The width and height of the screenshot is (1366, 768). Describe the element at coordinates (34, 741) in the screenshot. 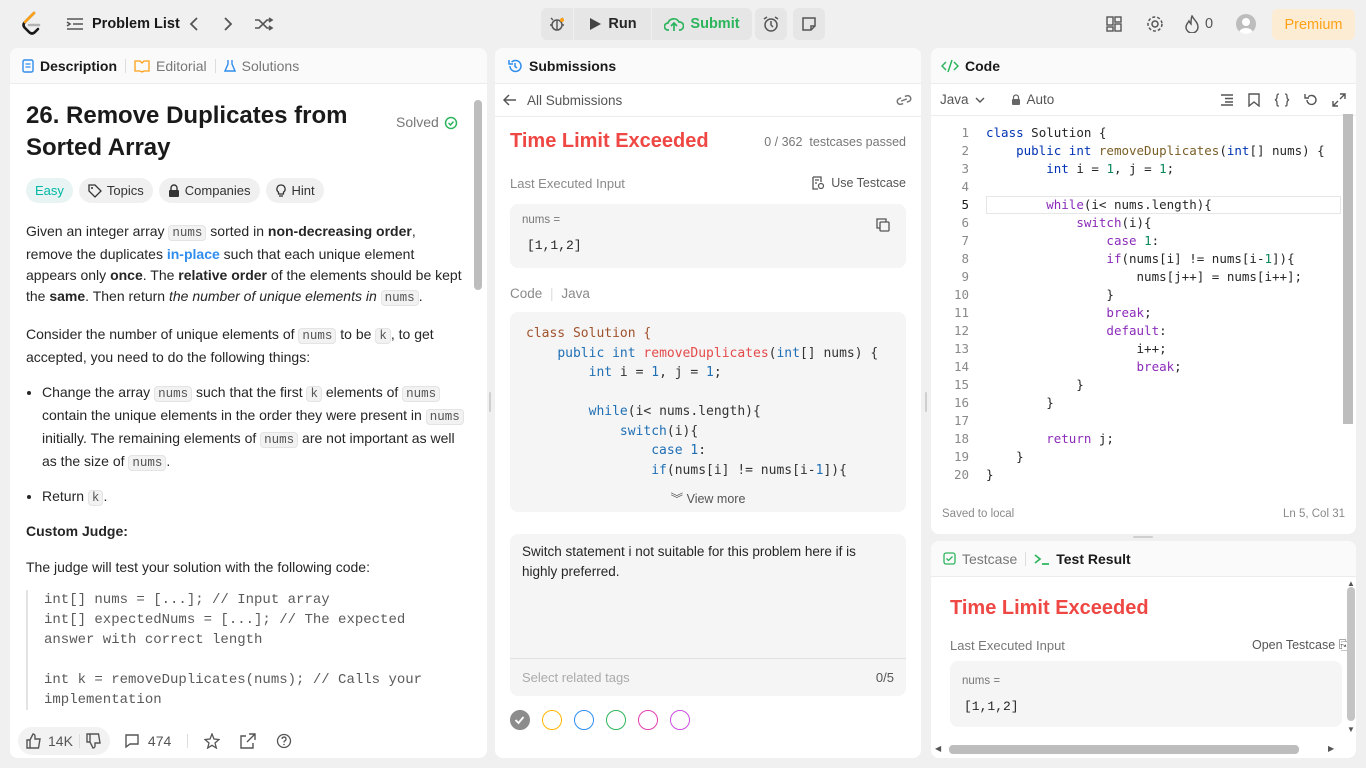

I see `thumbs-up-icon` at that location.